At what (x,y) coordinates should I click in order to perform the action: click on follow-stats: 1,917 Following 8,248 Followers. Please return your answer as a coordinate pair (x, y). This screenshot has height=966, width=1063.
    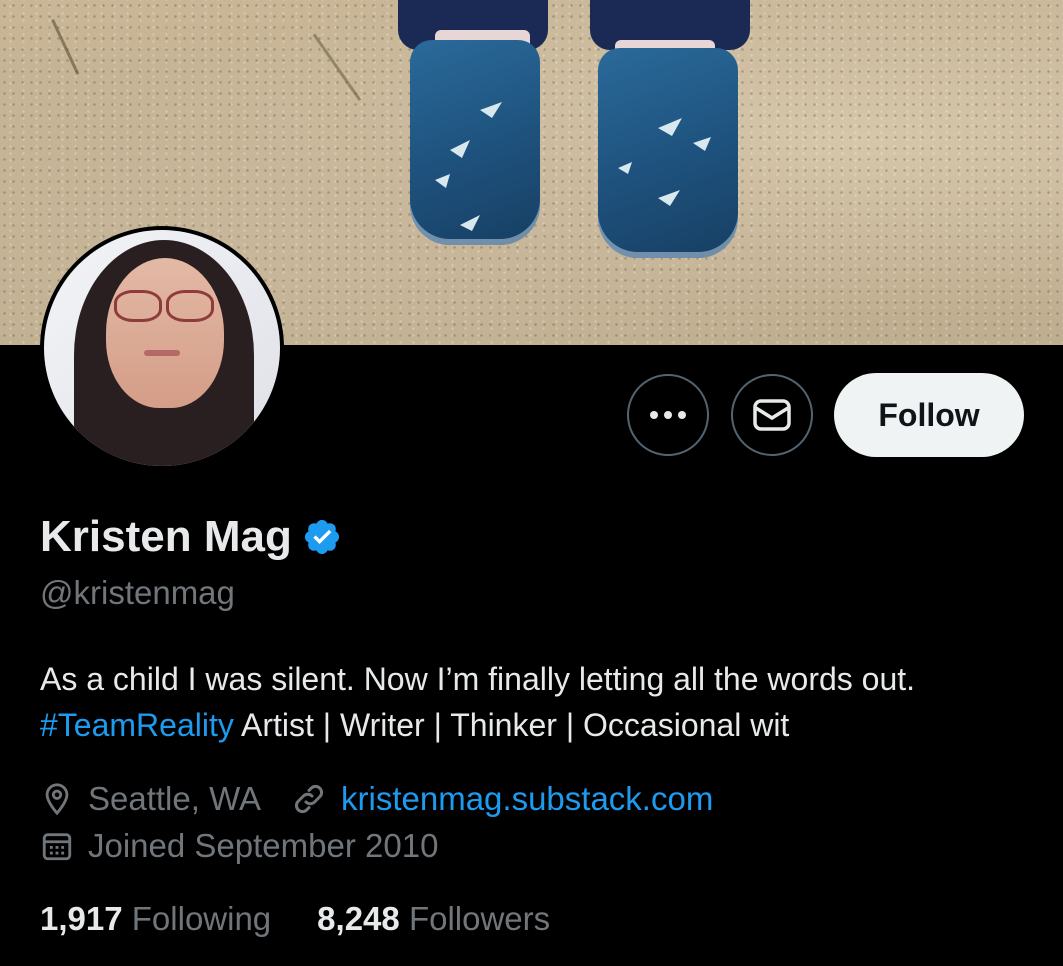
    Looking at the image, I should click on (295, 919).